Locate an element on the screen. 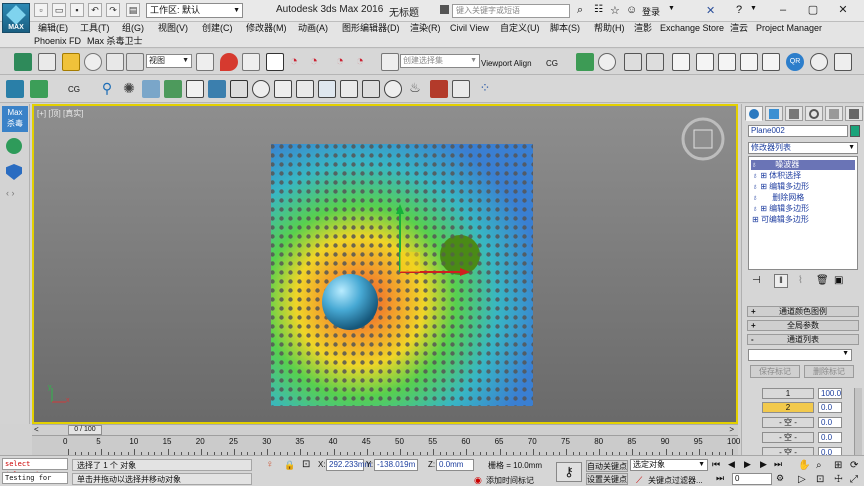 Image resolution: width=864 pixels, height=486 pixels. mirror-icon is located at coordinates (633, 62).